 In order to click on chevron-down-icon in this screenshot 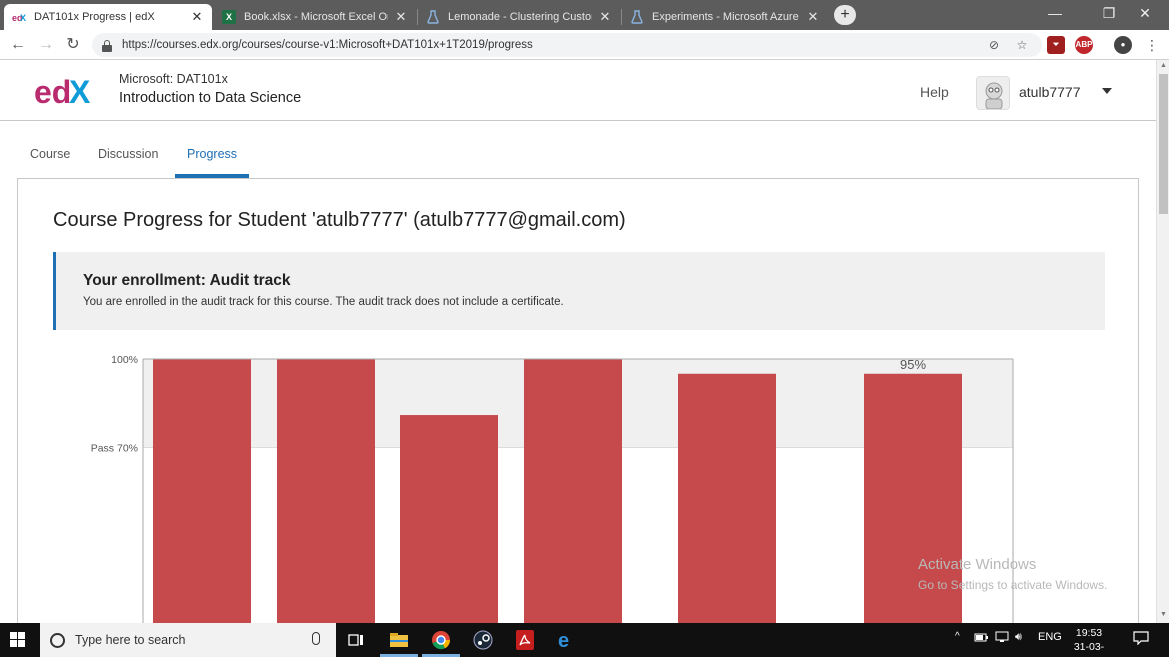, I will do `click(1107, 91)`.